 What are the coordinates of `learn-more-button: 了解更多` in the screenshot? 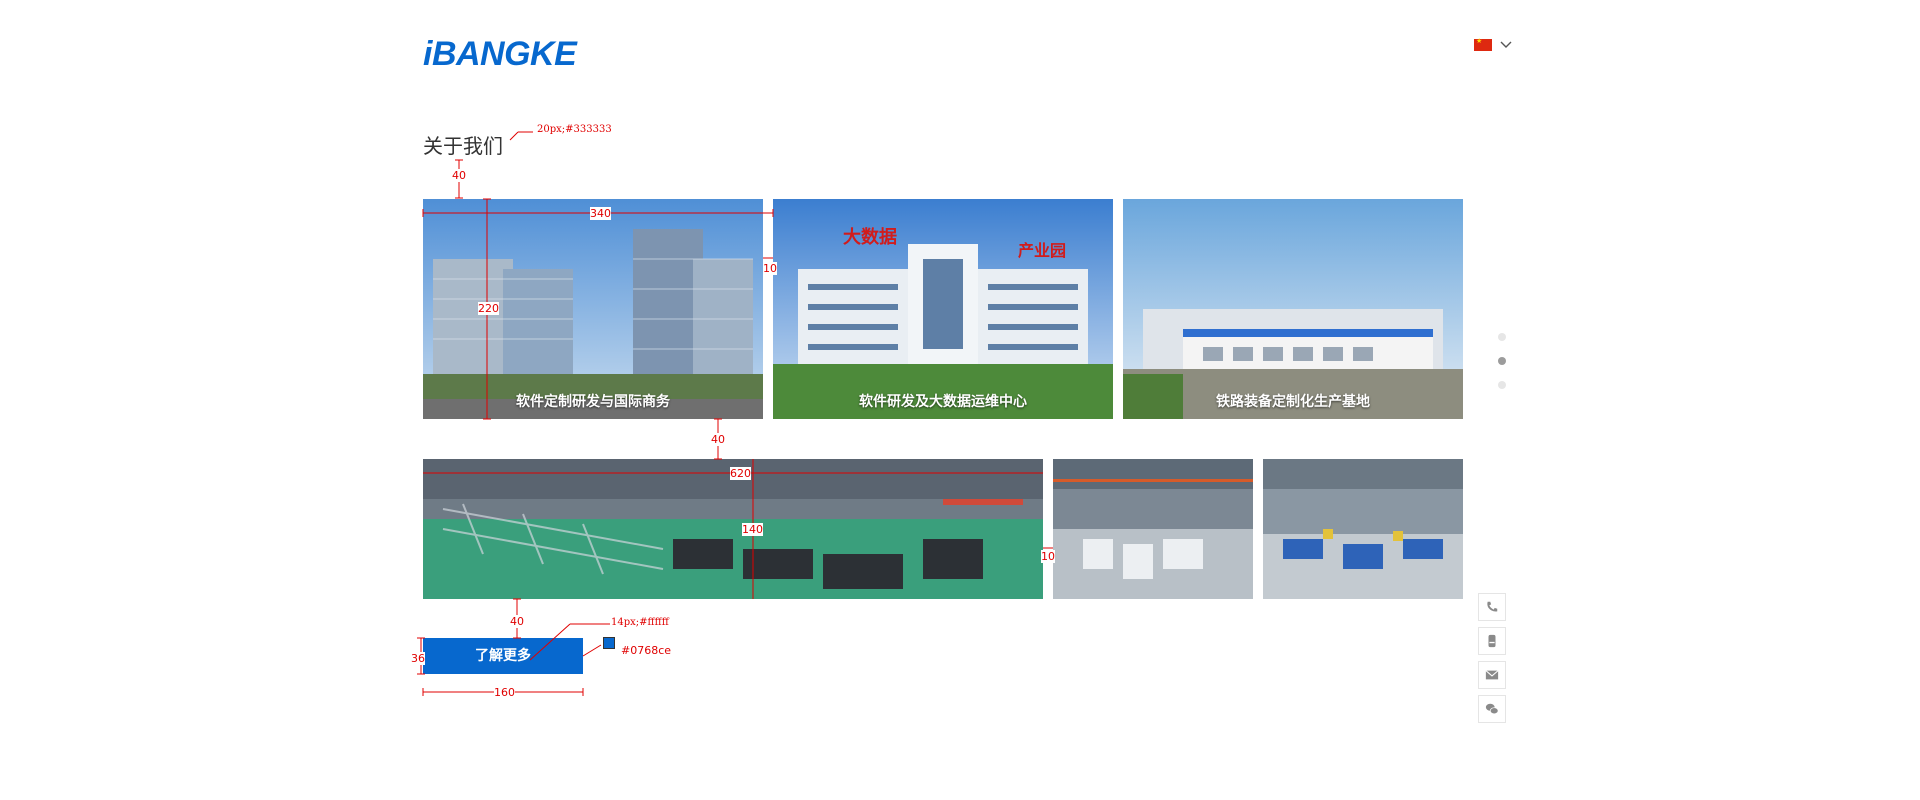 It's located at (503, 656).